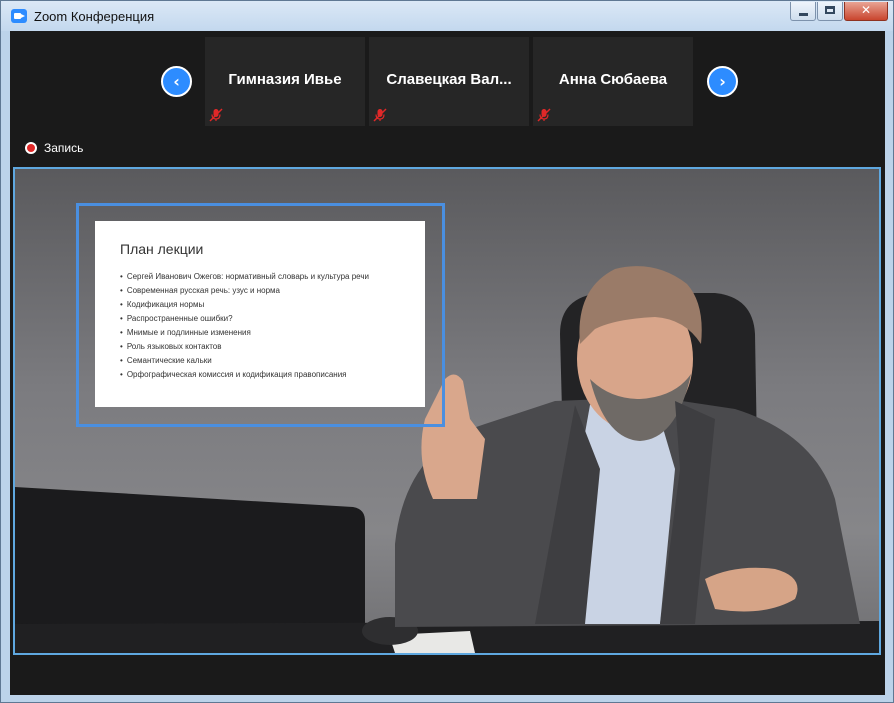 The height and width of the screenshot is (703, 894). What do you see at coordinates (244, 333) in the screenshot?
I see `slide-bullet: Мнимые и подлинные изменения` at bounding box center [244, 333].